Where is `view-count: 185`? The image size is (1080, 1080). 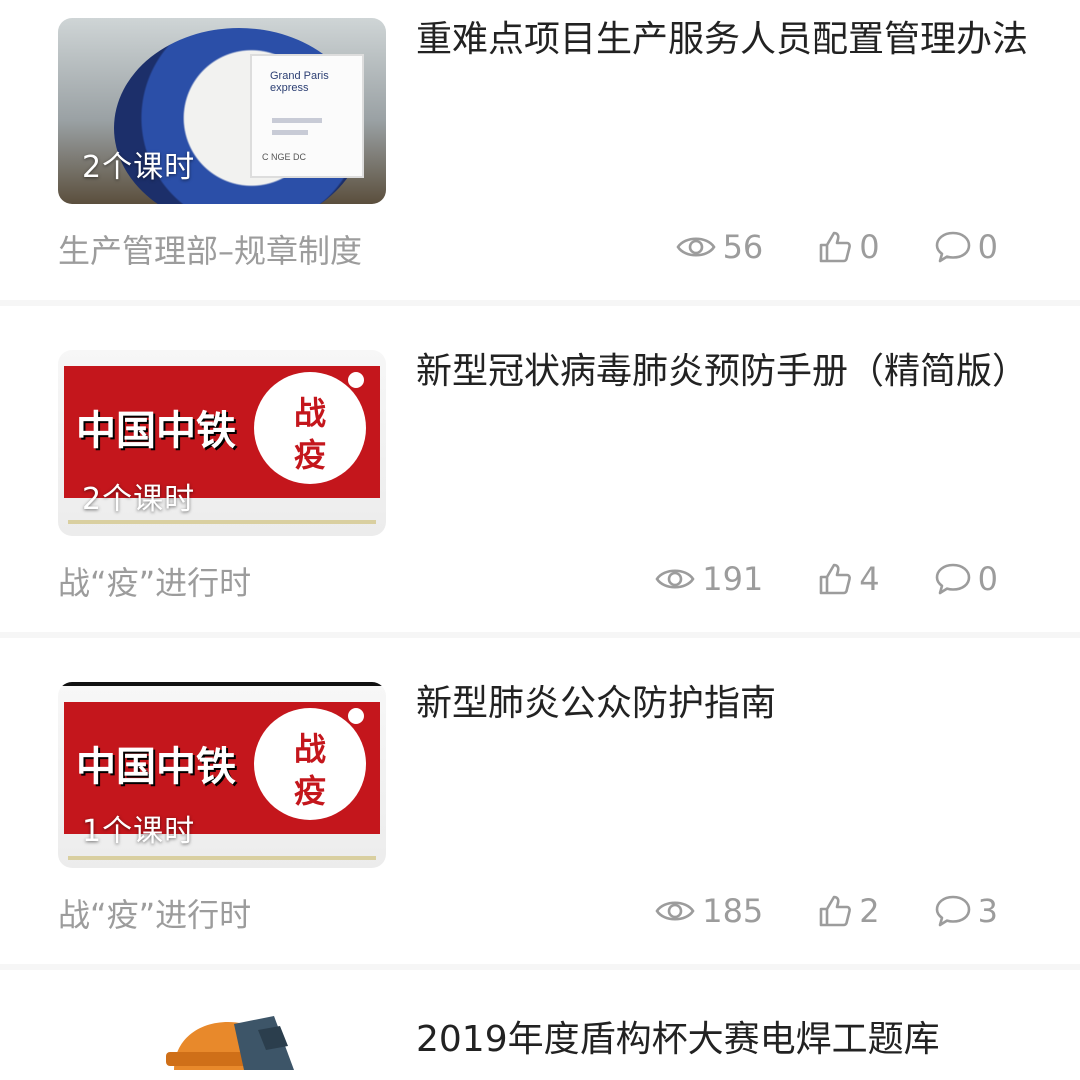 view-count: 185 is located at coordinates (708, 911).